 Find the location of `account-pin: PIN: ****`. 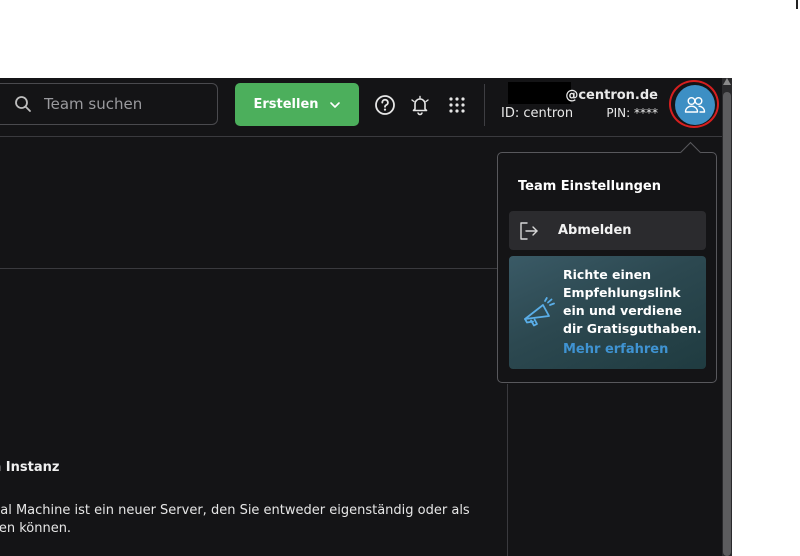

account-pin: PIN: **** is located at coordinates (632, 113).